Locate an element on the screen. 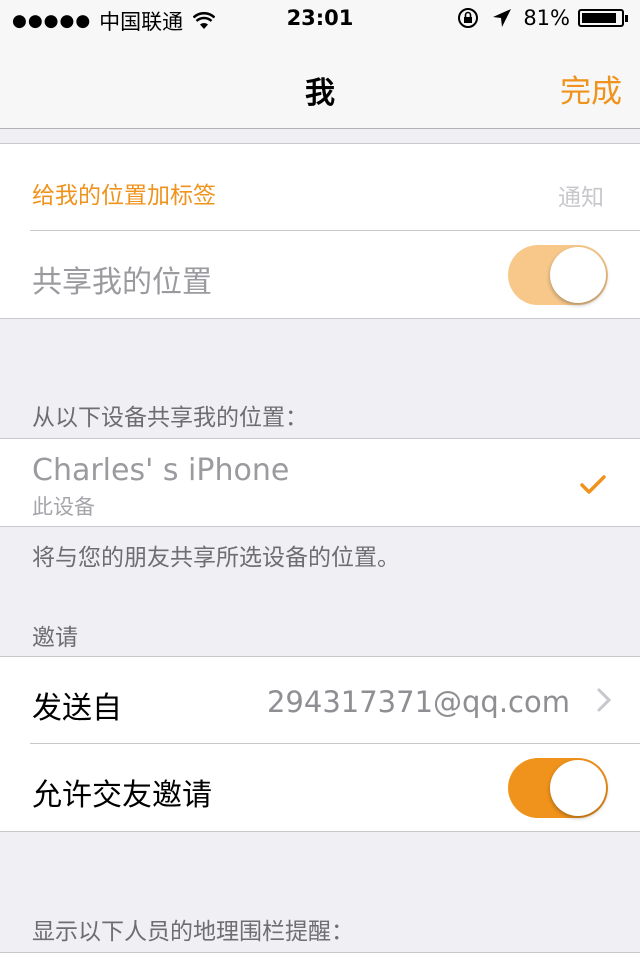 The image size is (640, 961). devices-section-header: 从以下设备共享我的位置： is located at coordinates (170, 418).